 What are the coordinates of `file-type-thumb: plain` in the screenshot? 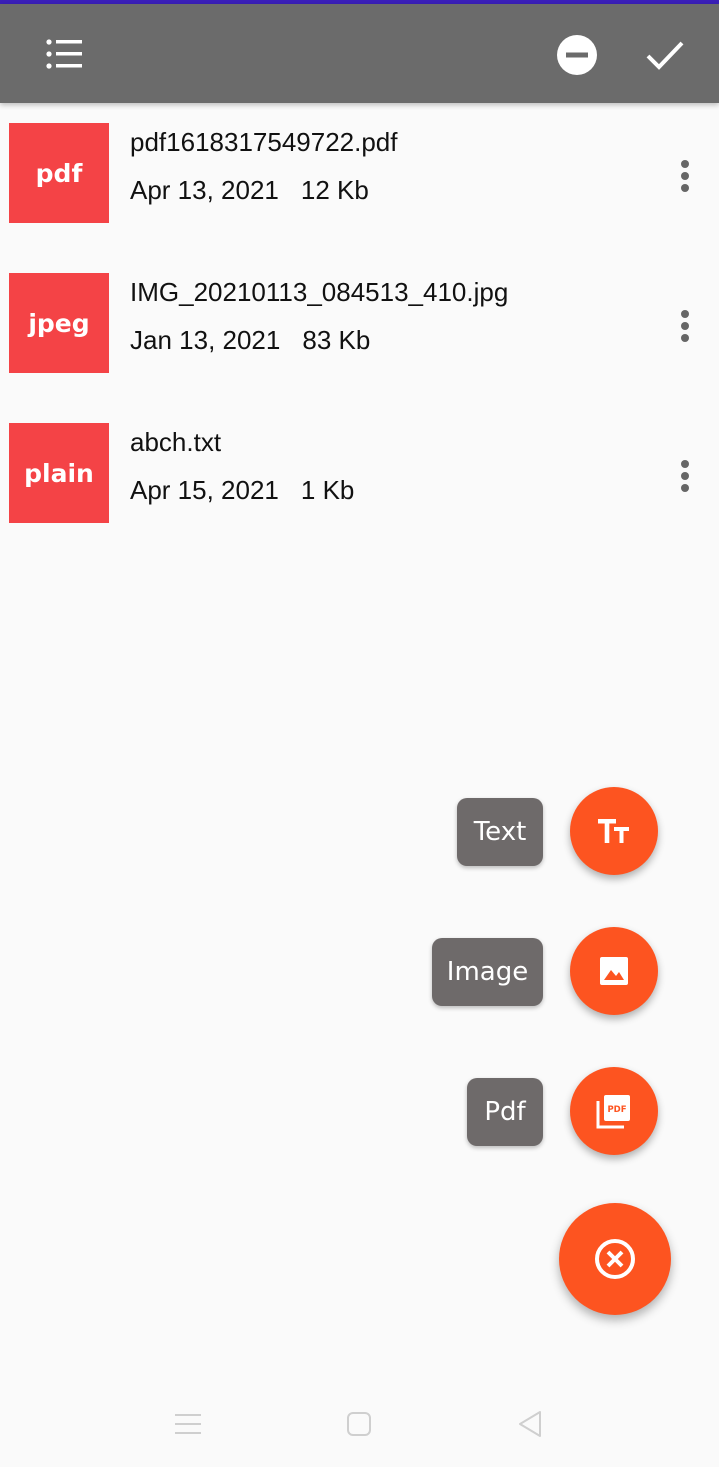 It's located at (59, 473).